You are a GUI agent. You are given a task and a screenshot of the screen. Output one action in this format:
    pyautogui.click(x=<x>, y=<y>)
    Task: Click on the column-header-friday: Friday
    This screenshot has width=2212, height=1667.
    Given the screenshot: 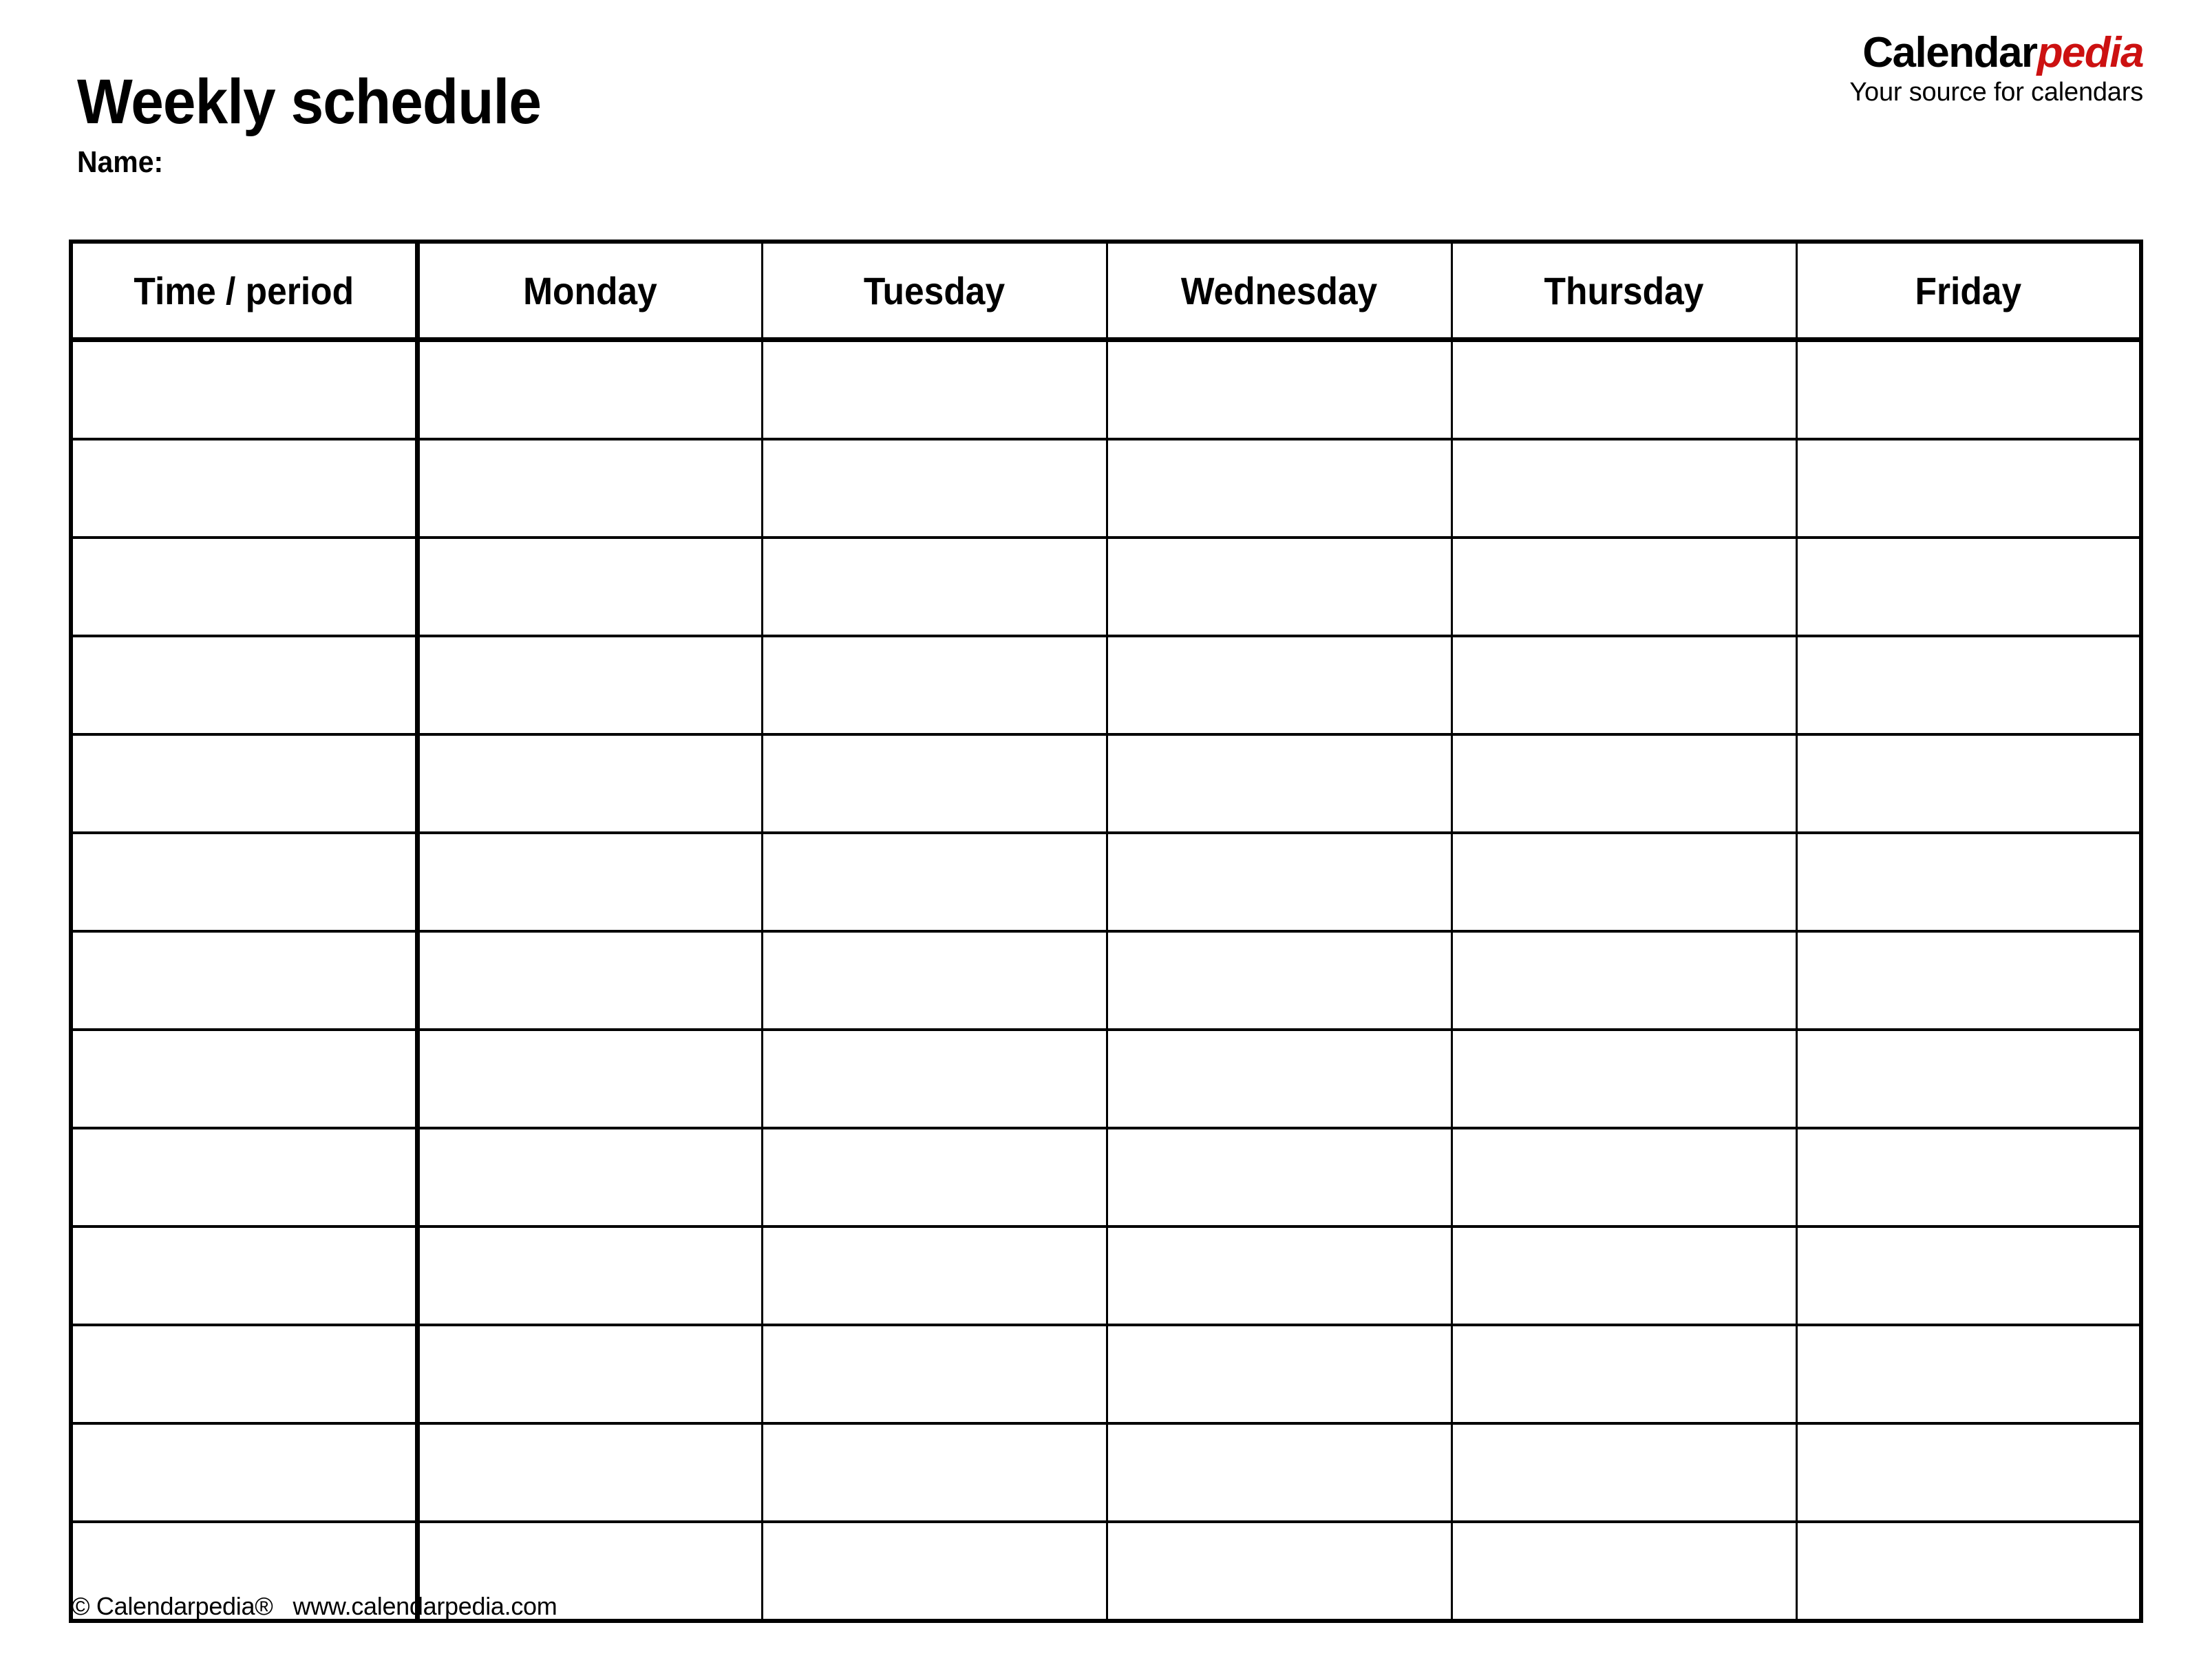 What is the action you would take?
    pyautogui.click(x=1968, y=292)
    